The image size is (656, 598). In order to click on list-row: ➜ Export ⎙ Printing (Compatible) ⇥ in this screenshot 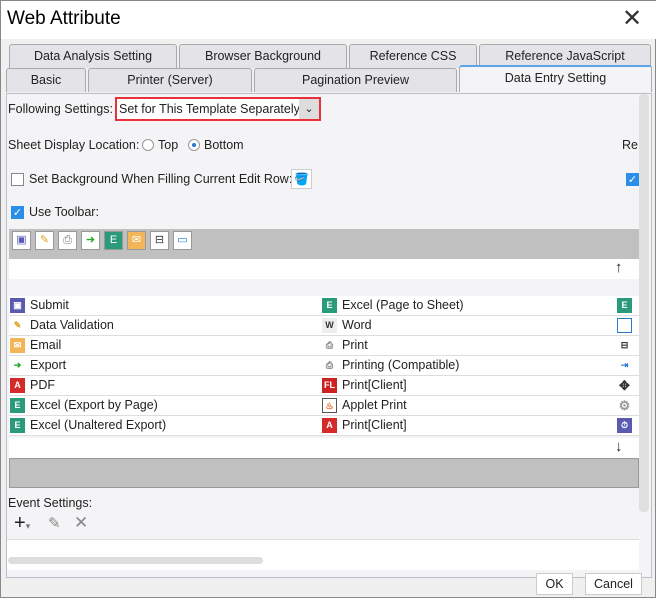, I will do `click(324, 366)`.